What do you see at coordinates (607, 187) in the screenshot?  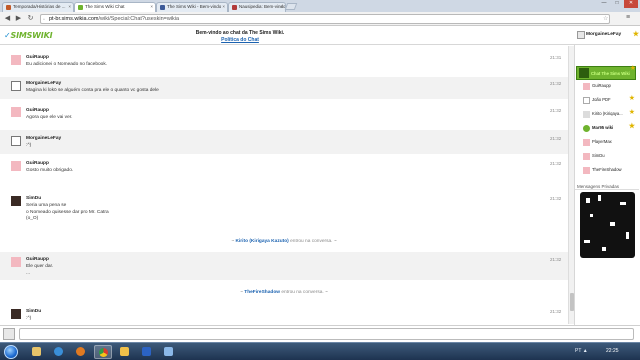 I see `private-messages-label: Mensagens Privadas` at bounding box center [607, 187].